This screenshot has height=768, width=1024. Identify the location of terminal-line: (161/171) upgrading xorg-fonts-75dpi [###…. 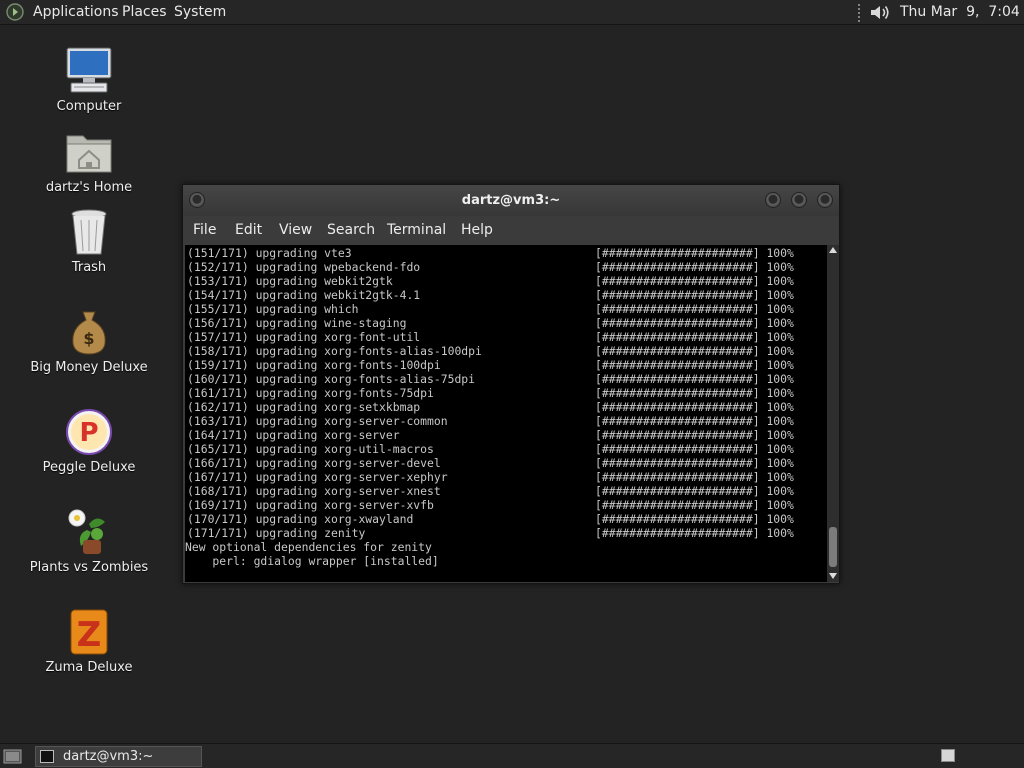
(490, 393).